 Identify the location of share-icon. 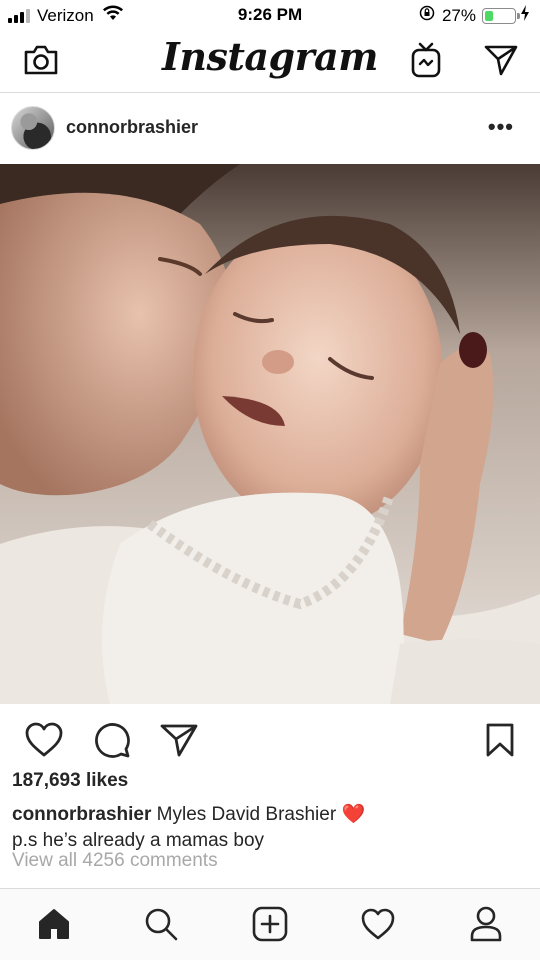
(179, 740).